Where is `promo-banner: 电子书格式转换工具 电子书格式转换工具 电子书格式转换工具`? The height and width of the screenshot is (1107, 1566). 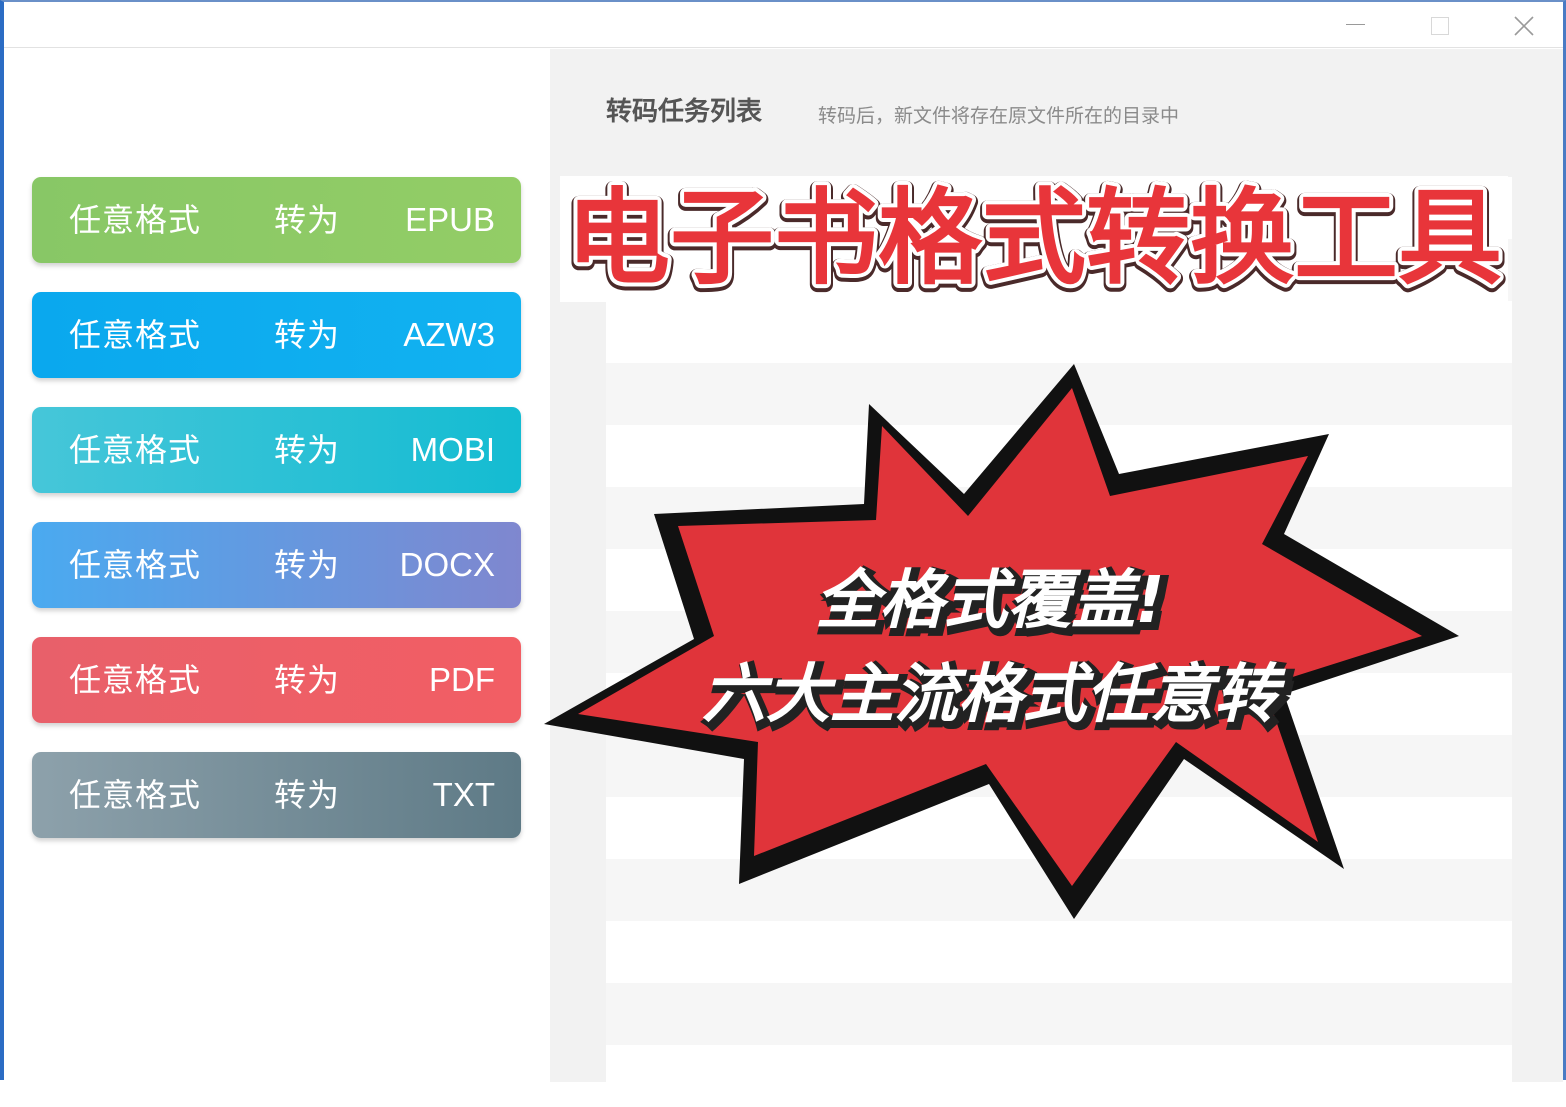 promo-banner: 电子书格式转换工具 电子书格式转换工具 电子书格式转换工具 is located at coordinates (1034, 239).